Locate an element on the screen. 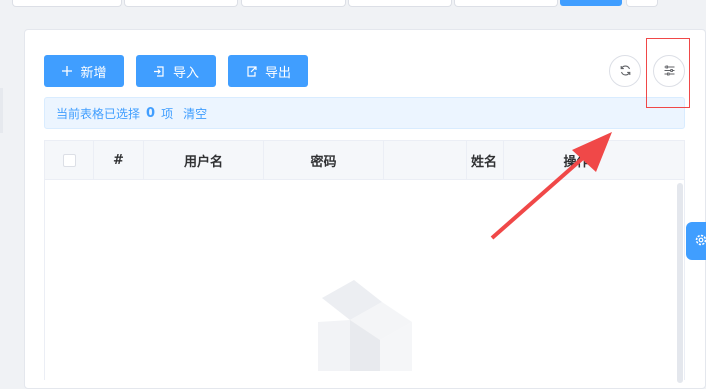 Image resolution: width=706 pixels, height=389 pixels. selection-prefix: 当前表格已选择 is located at coordinates (98, 113).